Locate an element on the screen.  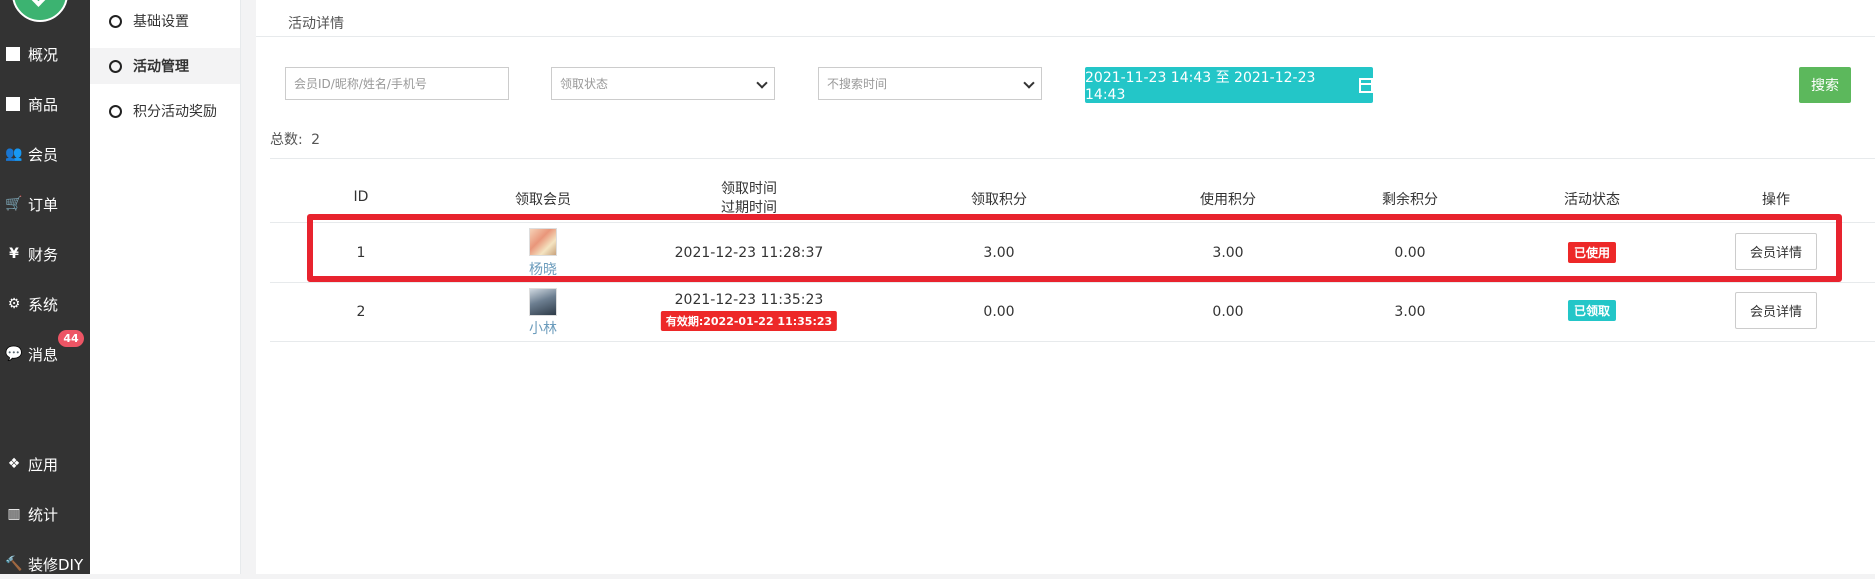
sidebar-item-members: 👥 会员 is located at coordinates (45, 154).